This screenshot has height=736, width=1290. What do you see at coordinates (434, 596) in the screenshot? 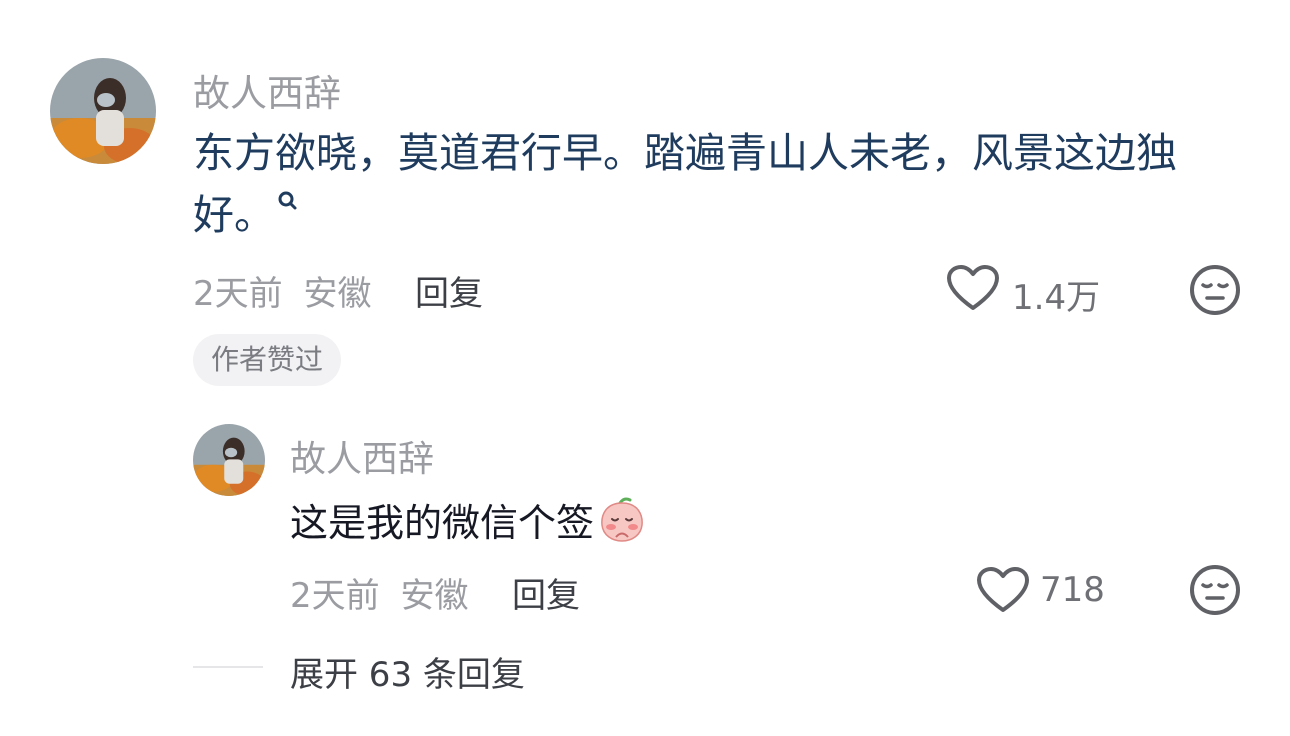
I see `reply-location: 安徽` at bounding box center [434, 596].